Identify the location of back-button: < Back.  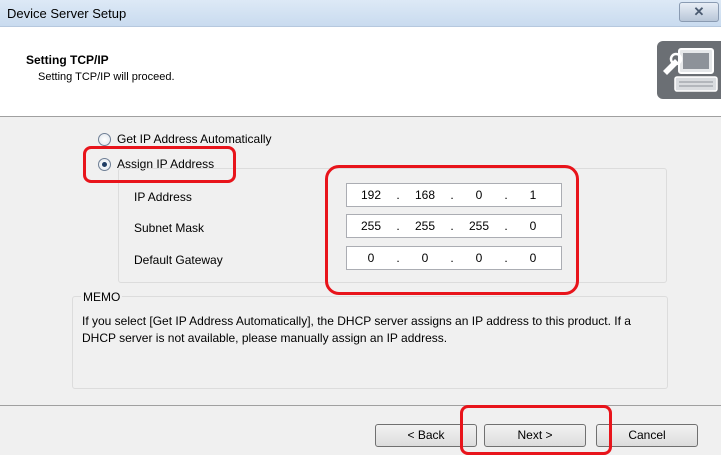
(426, 435).